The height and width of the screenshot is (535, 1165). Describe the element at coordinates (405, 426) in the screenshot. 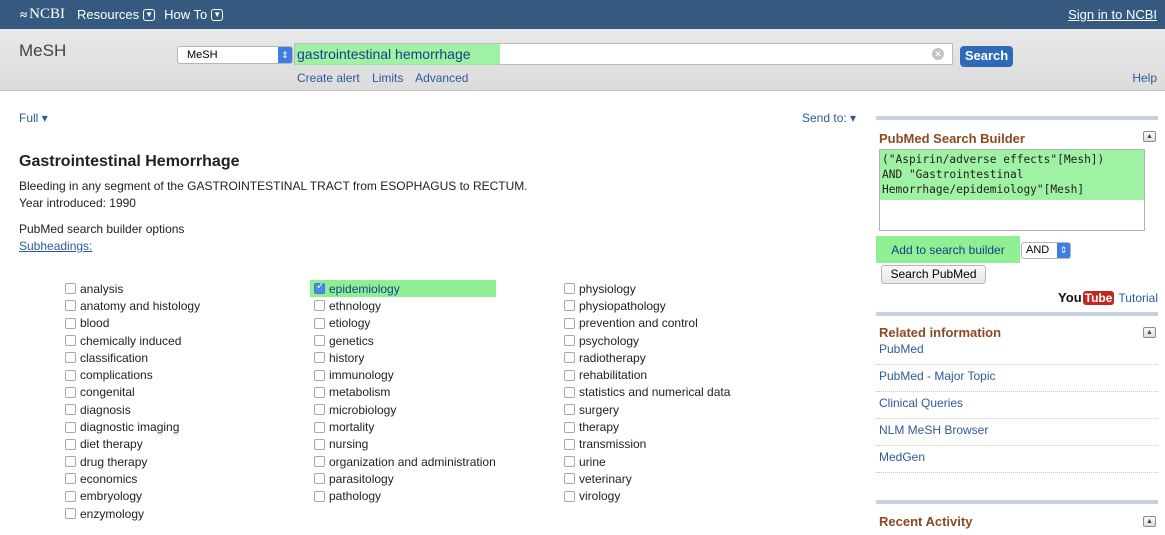

I see `subheading-option: mortality` at that location.